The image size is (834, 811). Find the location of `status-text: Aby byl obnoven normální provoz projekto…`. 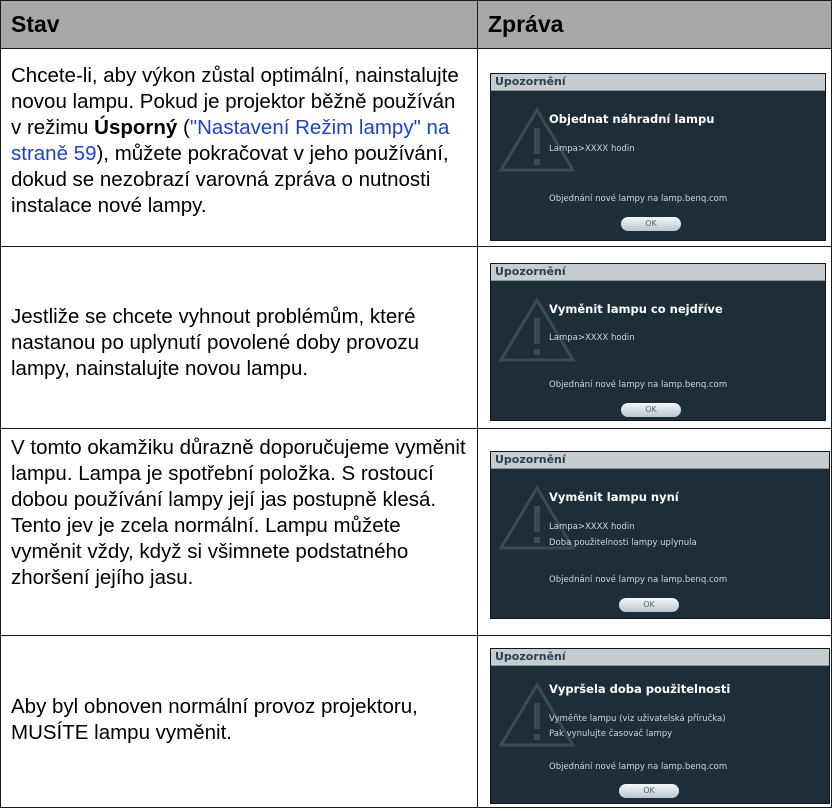

status-text: Aby byl obnoven normální provoz projekto… is located at coordinates (214, 719).